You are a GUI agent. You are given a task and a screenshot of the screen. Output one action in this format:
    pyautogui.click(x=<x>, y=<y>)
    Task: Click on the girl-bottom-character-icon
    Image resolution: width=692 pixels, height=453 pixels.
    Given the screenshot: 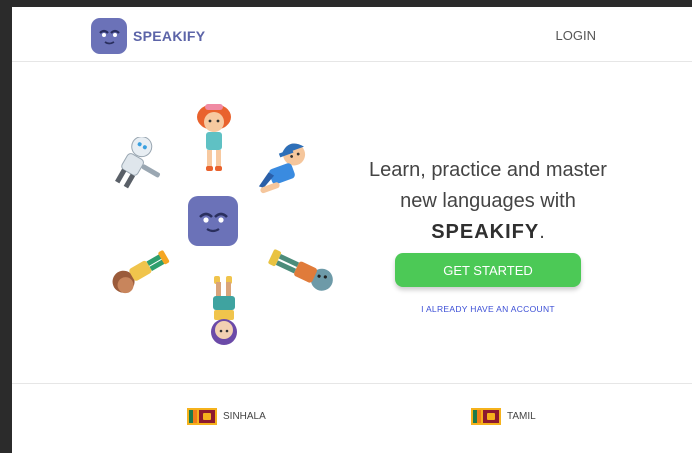 What is the action you would take?
    pyautogui.click(x=224, y=310)
    